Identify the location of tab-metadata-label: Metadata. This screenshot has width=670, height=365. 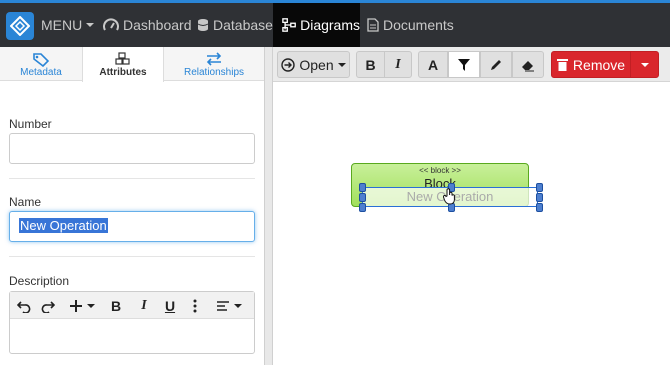
(41, 72).